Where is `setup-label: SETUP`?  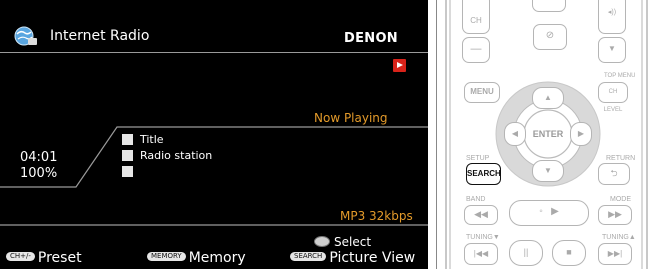 setup-label: SETUP is located at coordinates (478, 158).